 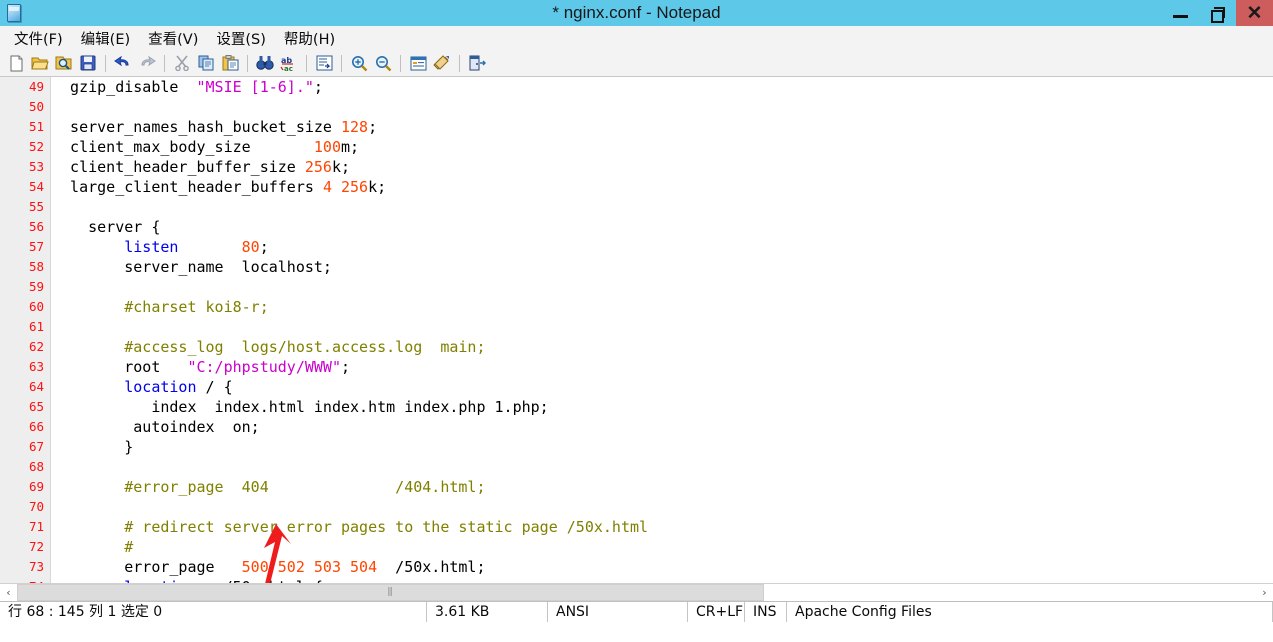 I want to click on status-file-type: Apache Config Files, so click(x=1030, y=612).